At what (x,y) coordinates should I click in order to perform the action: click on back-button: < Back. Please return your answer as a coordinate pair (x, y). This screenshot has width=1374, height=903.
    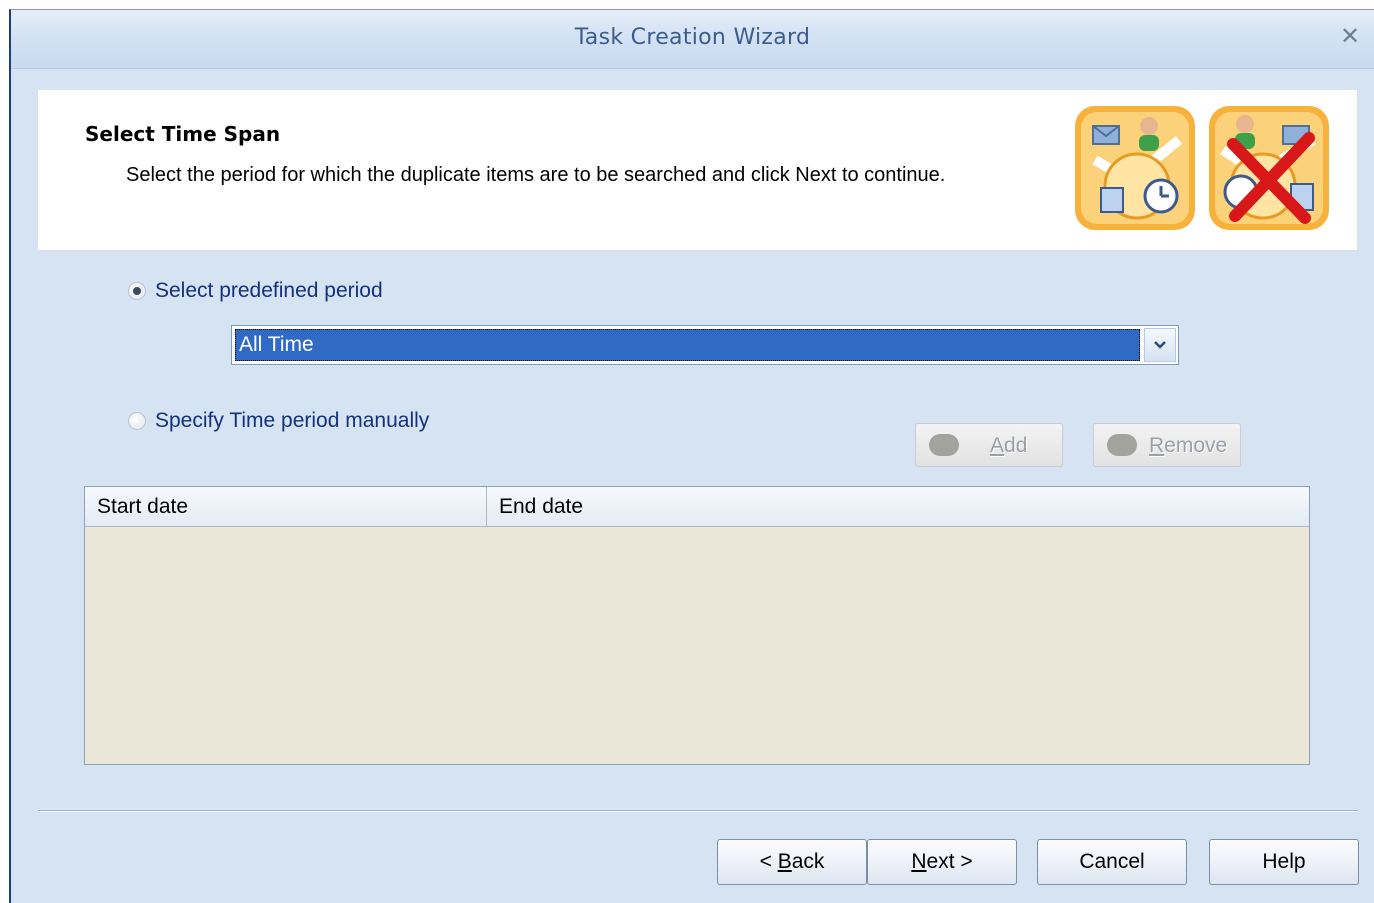
    Looking at the image, I should click on (792, 862).